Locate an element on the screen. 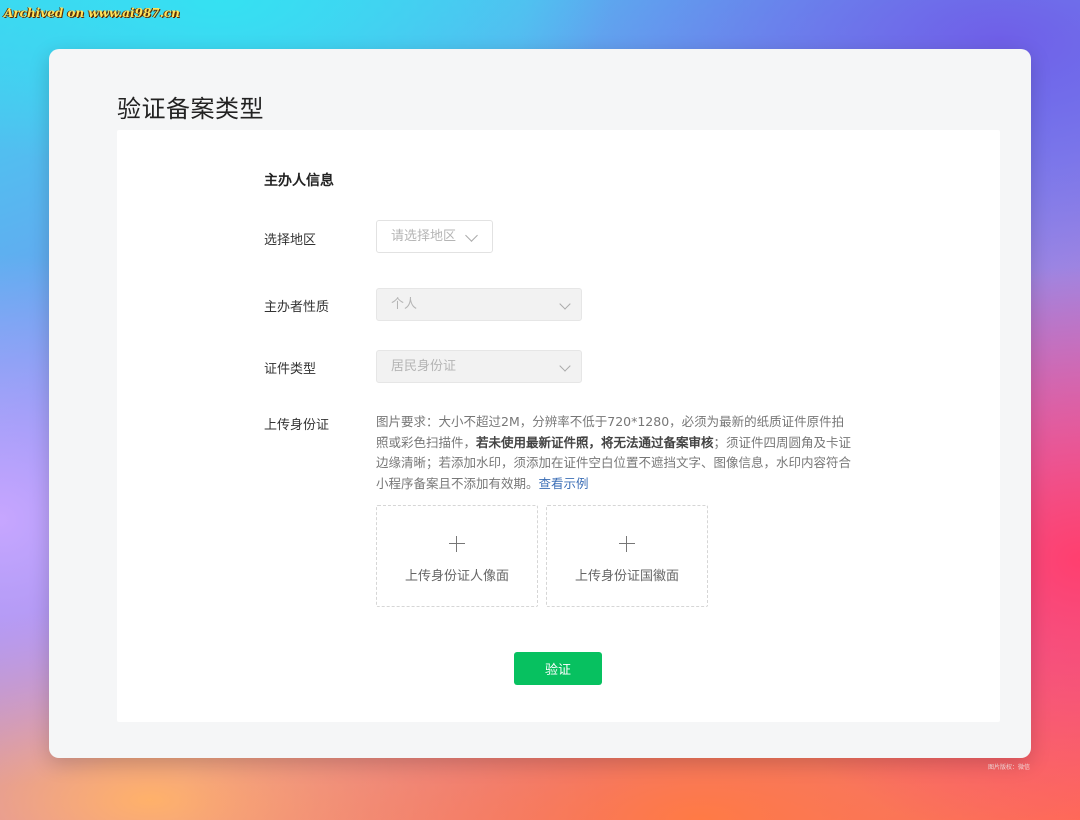 Image resolution: width=1080 pixels, height=820 pixels. copyright-mark: 图片版权：微信 is located at coordinates (1008, 767).